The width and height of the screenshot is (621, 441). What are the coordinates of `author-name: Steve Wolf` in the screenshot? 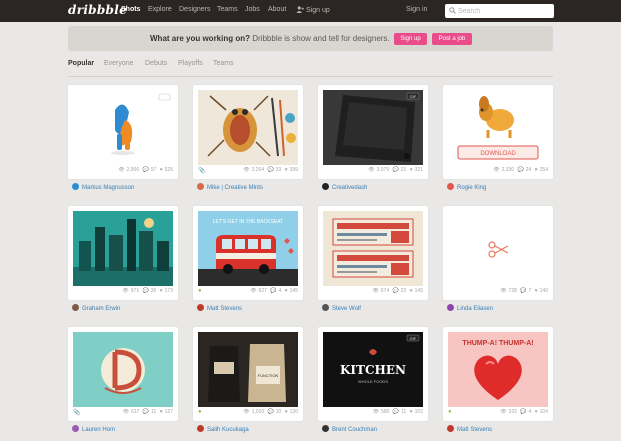 It's located at (346, 309).